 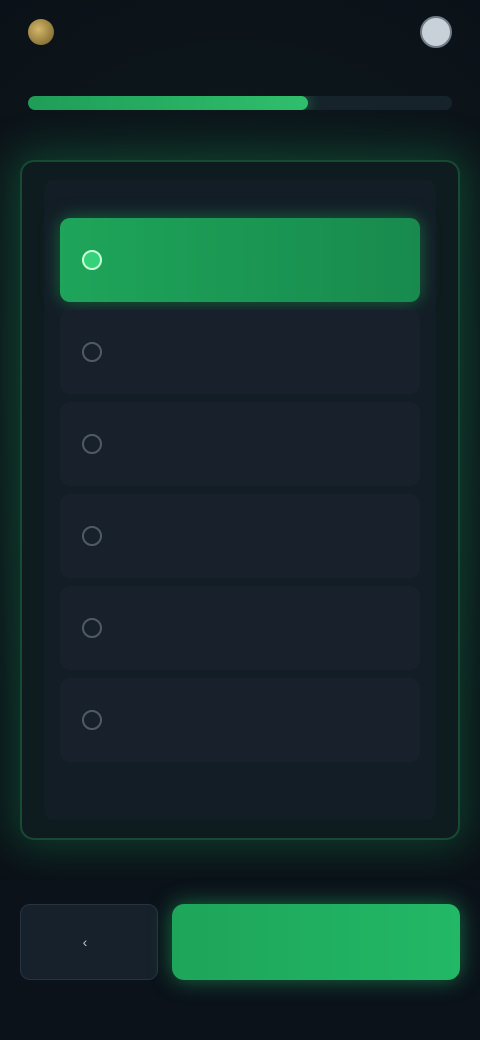 What do you see at coordinates (168, 103) in the screenshot?
I see `progress-fill` at bounding box center [168, 103].